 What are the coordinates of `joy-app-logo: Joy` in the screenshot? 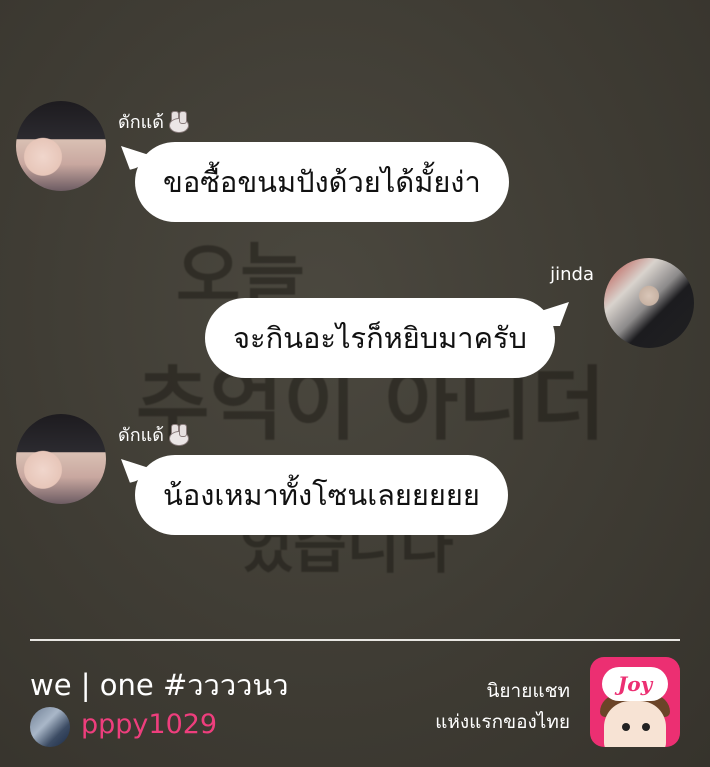 It's located at (635, 702).